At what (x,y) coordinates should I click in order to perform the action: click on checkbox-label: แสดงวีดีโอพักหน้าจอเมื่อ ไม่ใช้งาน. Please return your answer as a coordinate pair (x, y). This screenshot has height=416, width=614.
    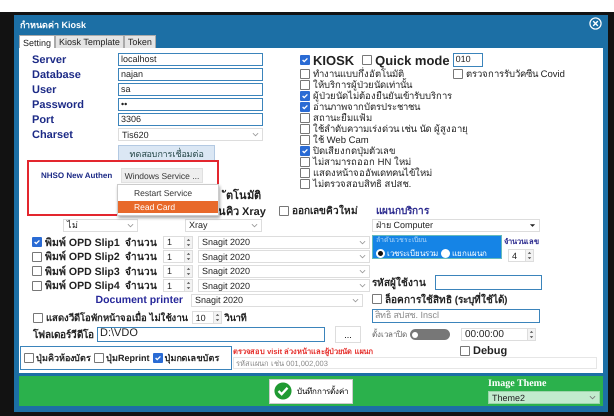
    Looking at the image, I should click on (117, 317).